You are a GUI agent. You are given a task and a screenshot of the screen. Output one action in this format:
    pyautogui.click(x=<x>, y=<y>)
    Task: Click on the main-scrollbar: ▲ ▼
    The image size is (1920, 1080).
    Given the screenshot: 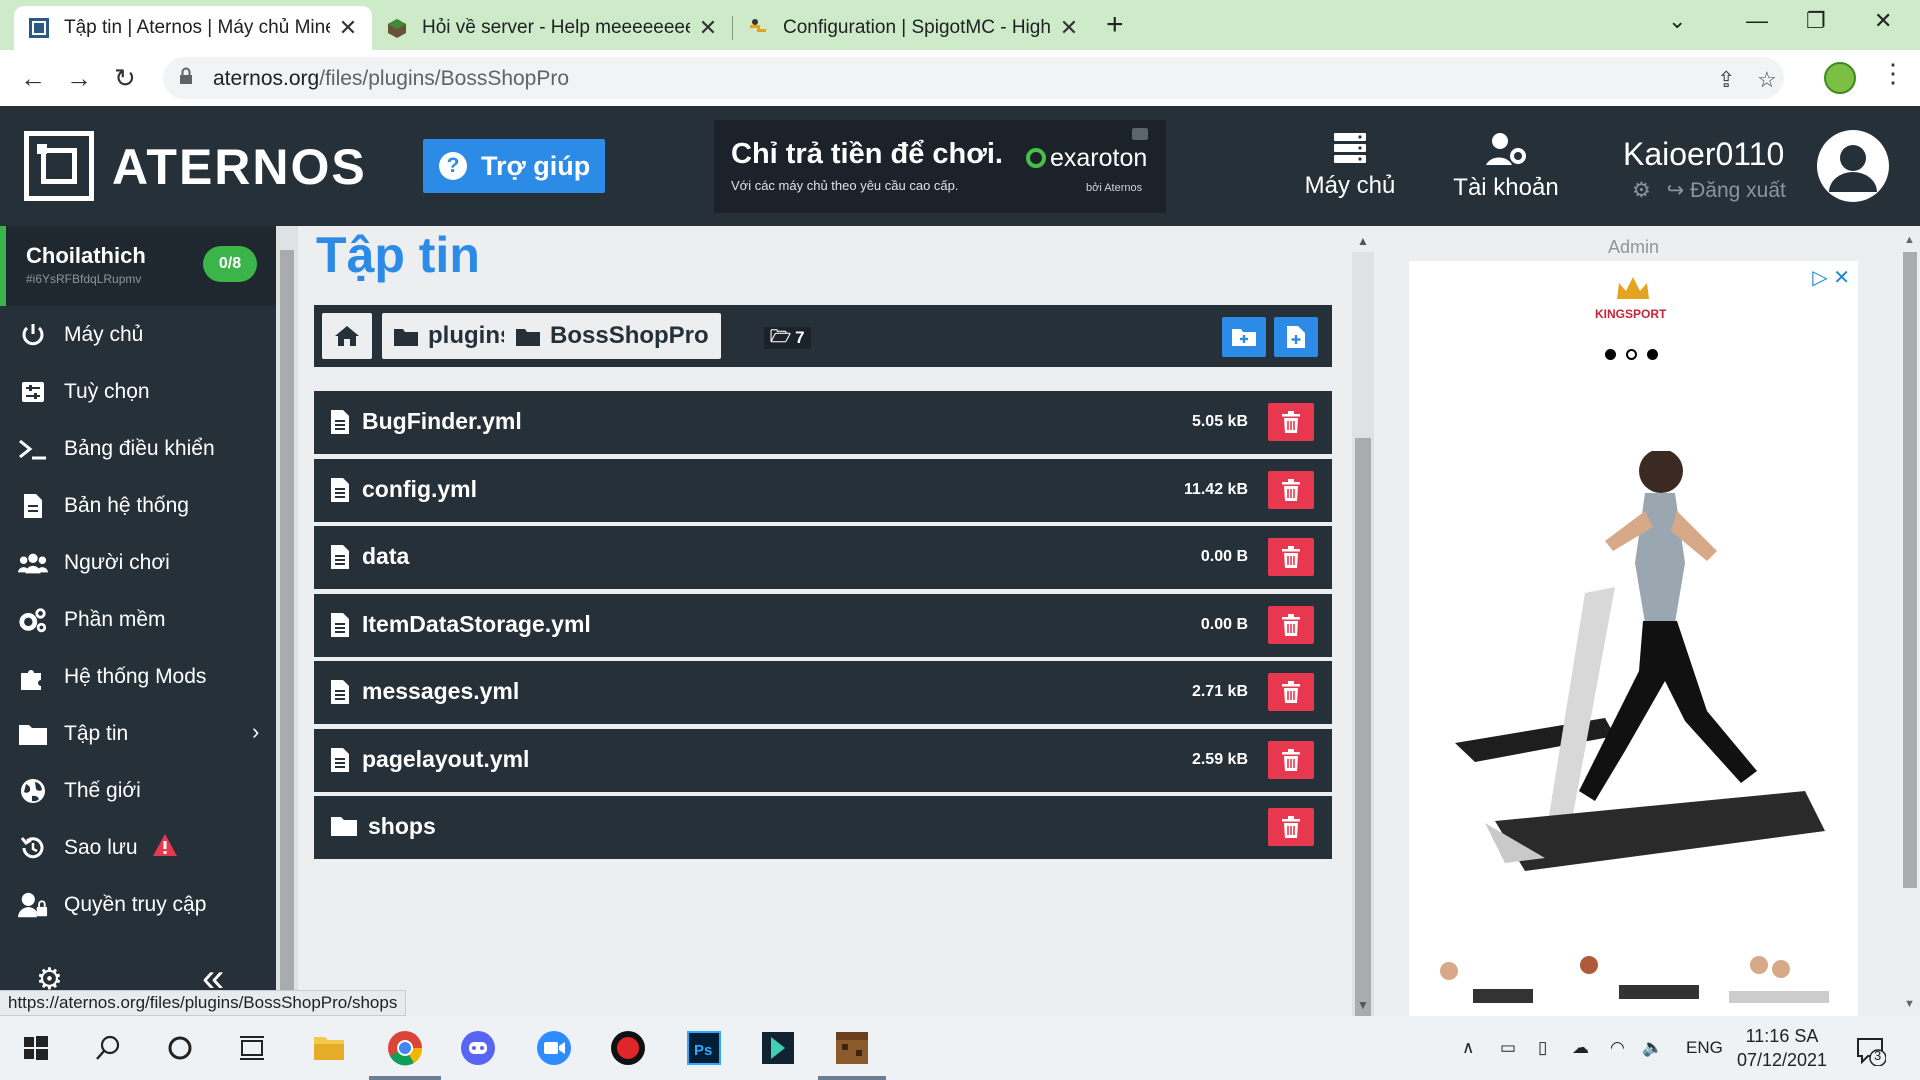 What is the action you would take?
    pyautogui.click(x=1363, y=622)
    